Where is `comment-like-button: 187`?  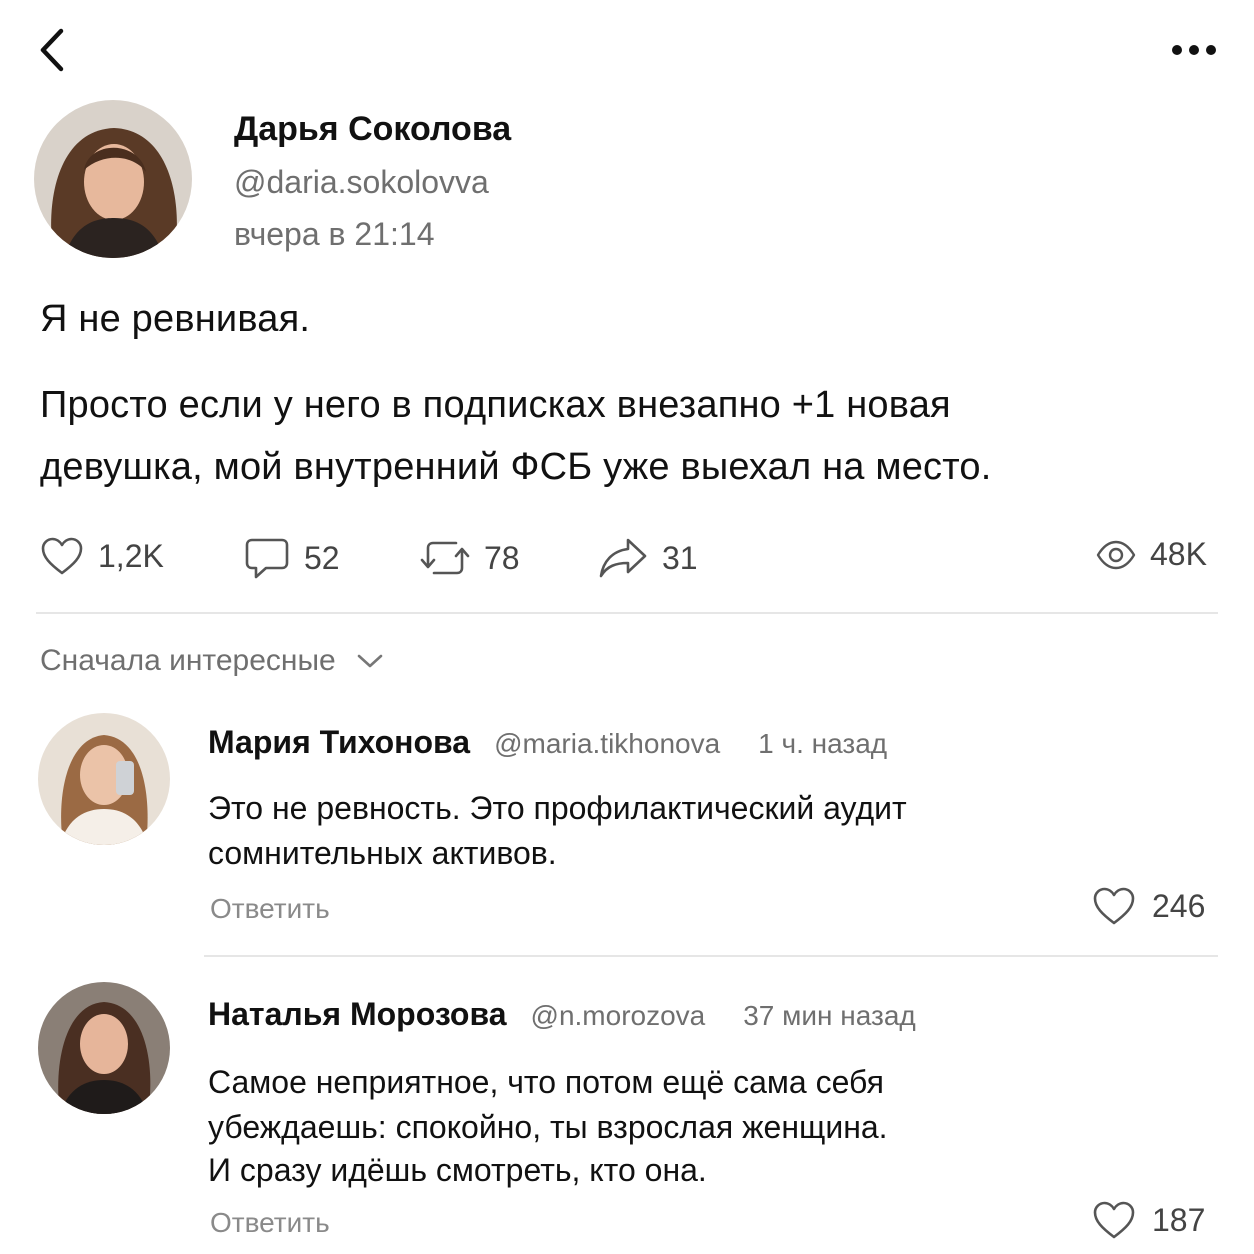 comment-like-button: 187 is located at coordinates (1148, 1220).